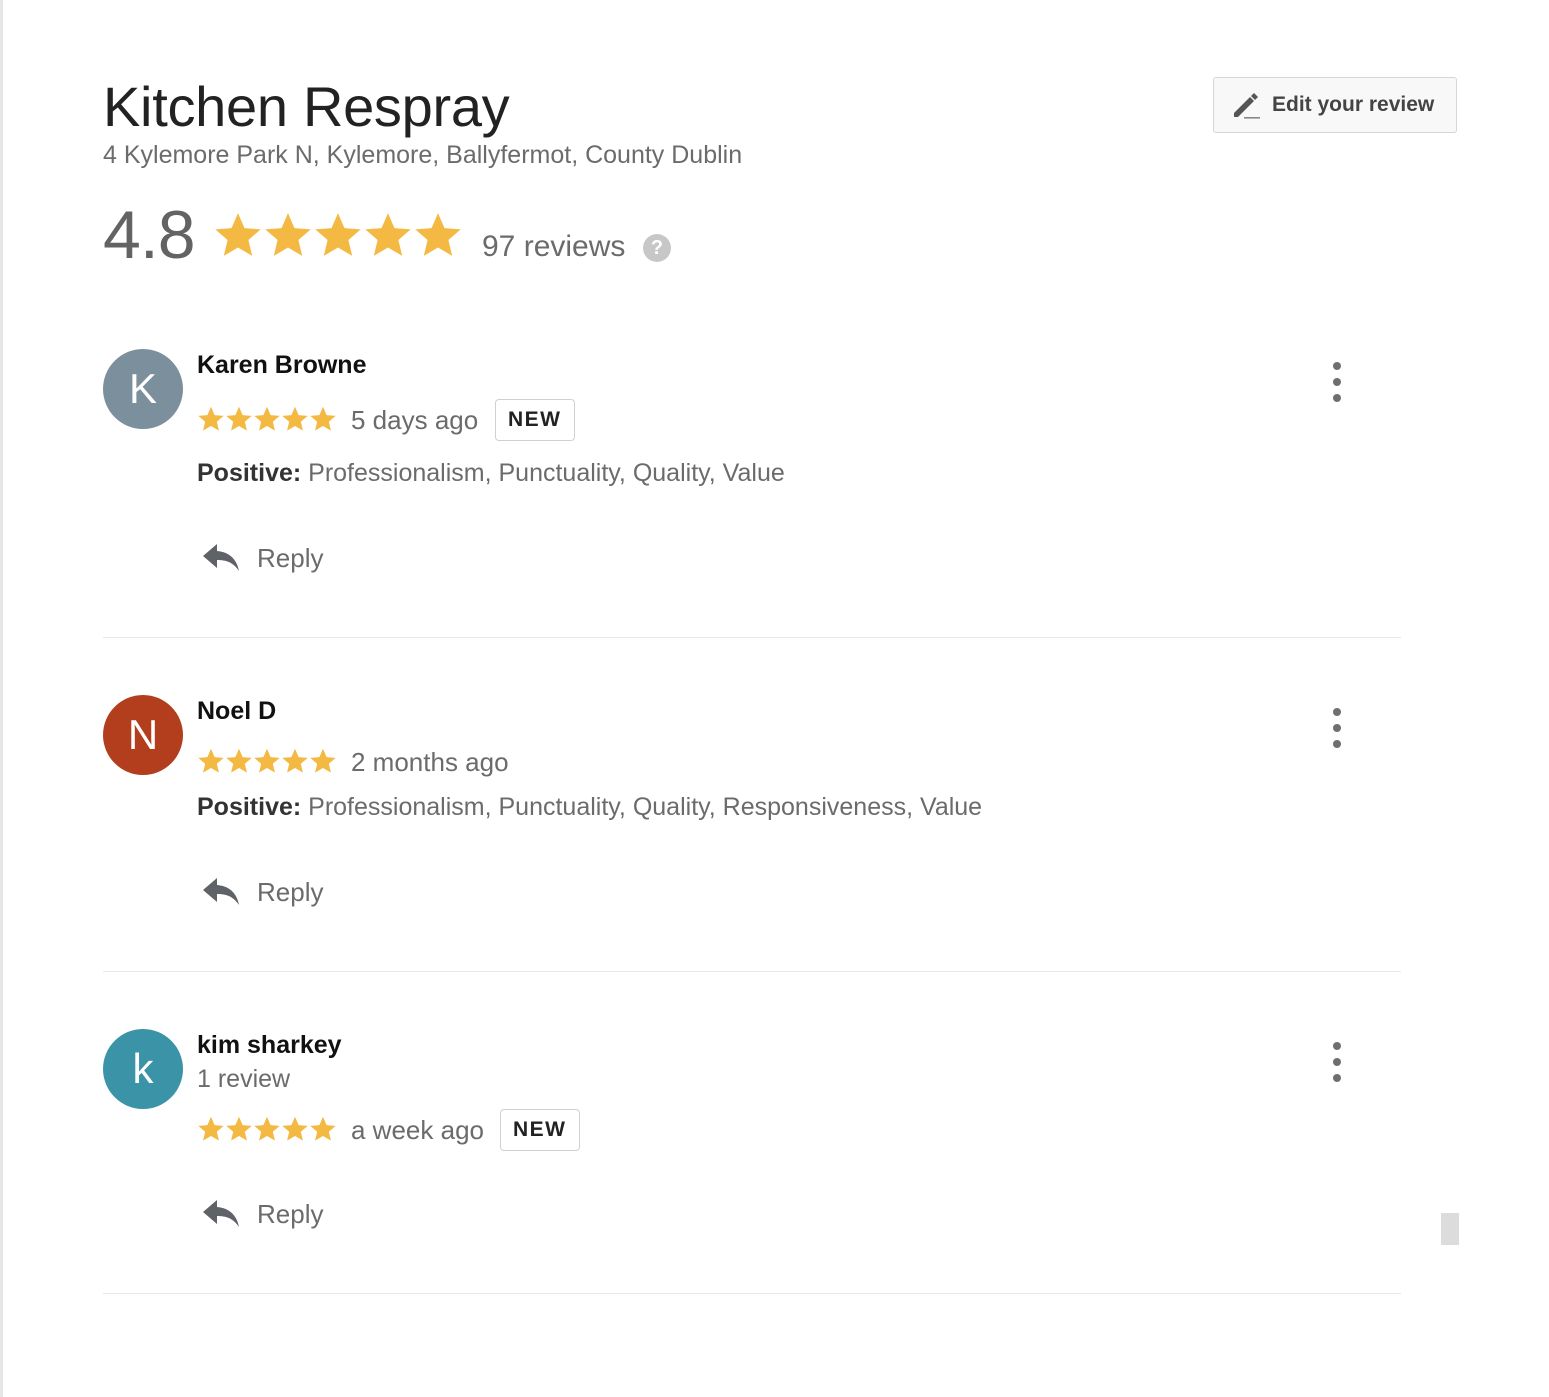 The image size is (1549, 1397). I want to click on reviewer-name: Karen Browne, so click(281, 365).